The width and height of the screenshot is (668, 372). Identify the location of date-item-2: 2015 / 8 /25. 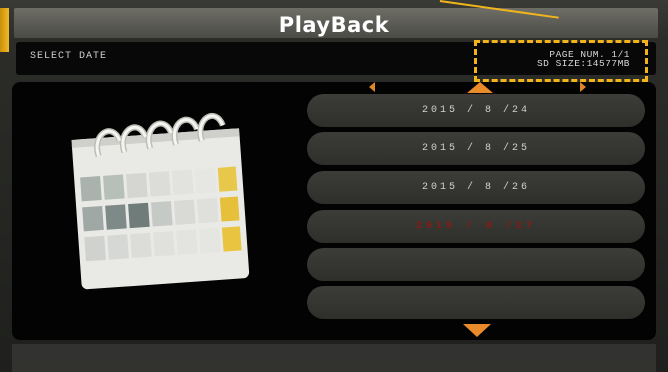
(476, 148).